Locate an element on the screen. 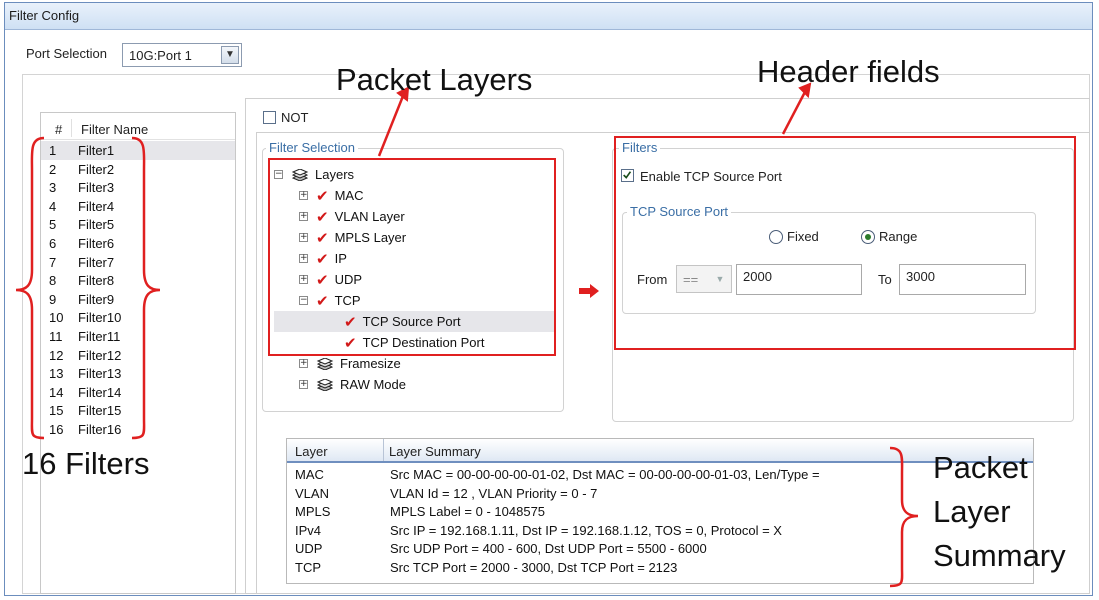  filter-list-row: 12 Filter12 is located at coordinates (138, 355).